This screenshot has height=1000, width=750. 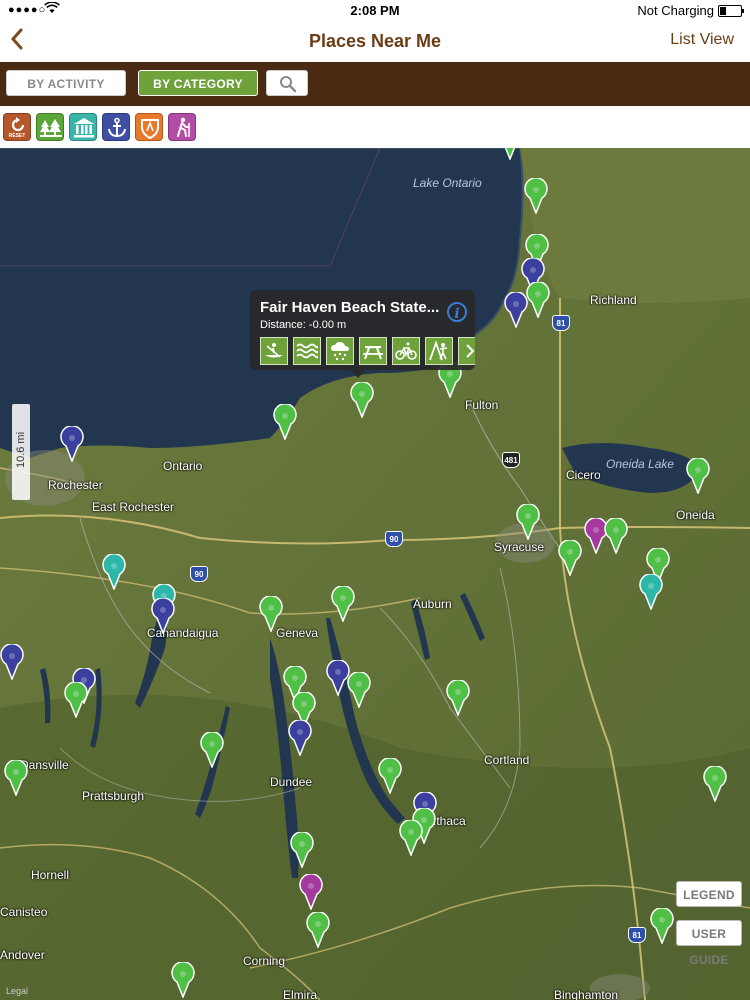 I want to click on lake-label: Lake Ontario, so click(x=447, y=183).